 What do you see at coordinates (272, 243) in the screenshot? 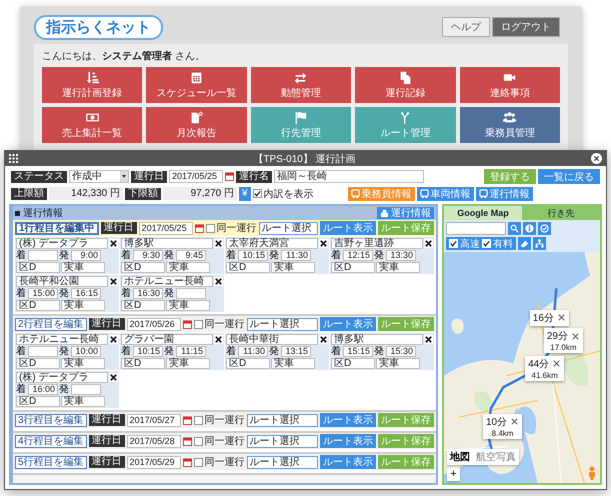
I see `stop-name-field: 太宰府天満宮` at bounding box center [272, 243].